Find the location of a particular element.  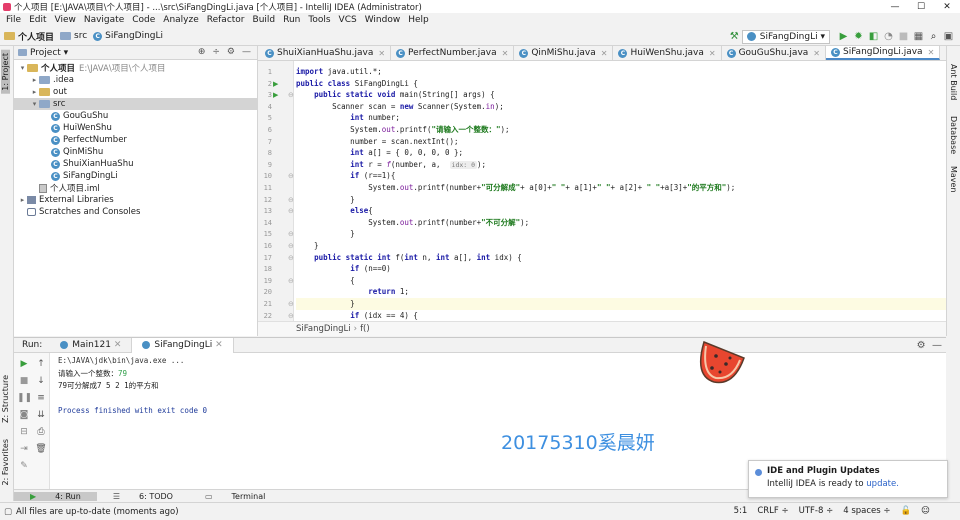

pin-icon: ✎ is located at coordinates (24, 466).